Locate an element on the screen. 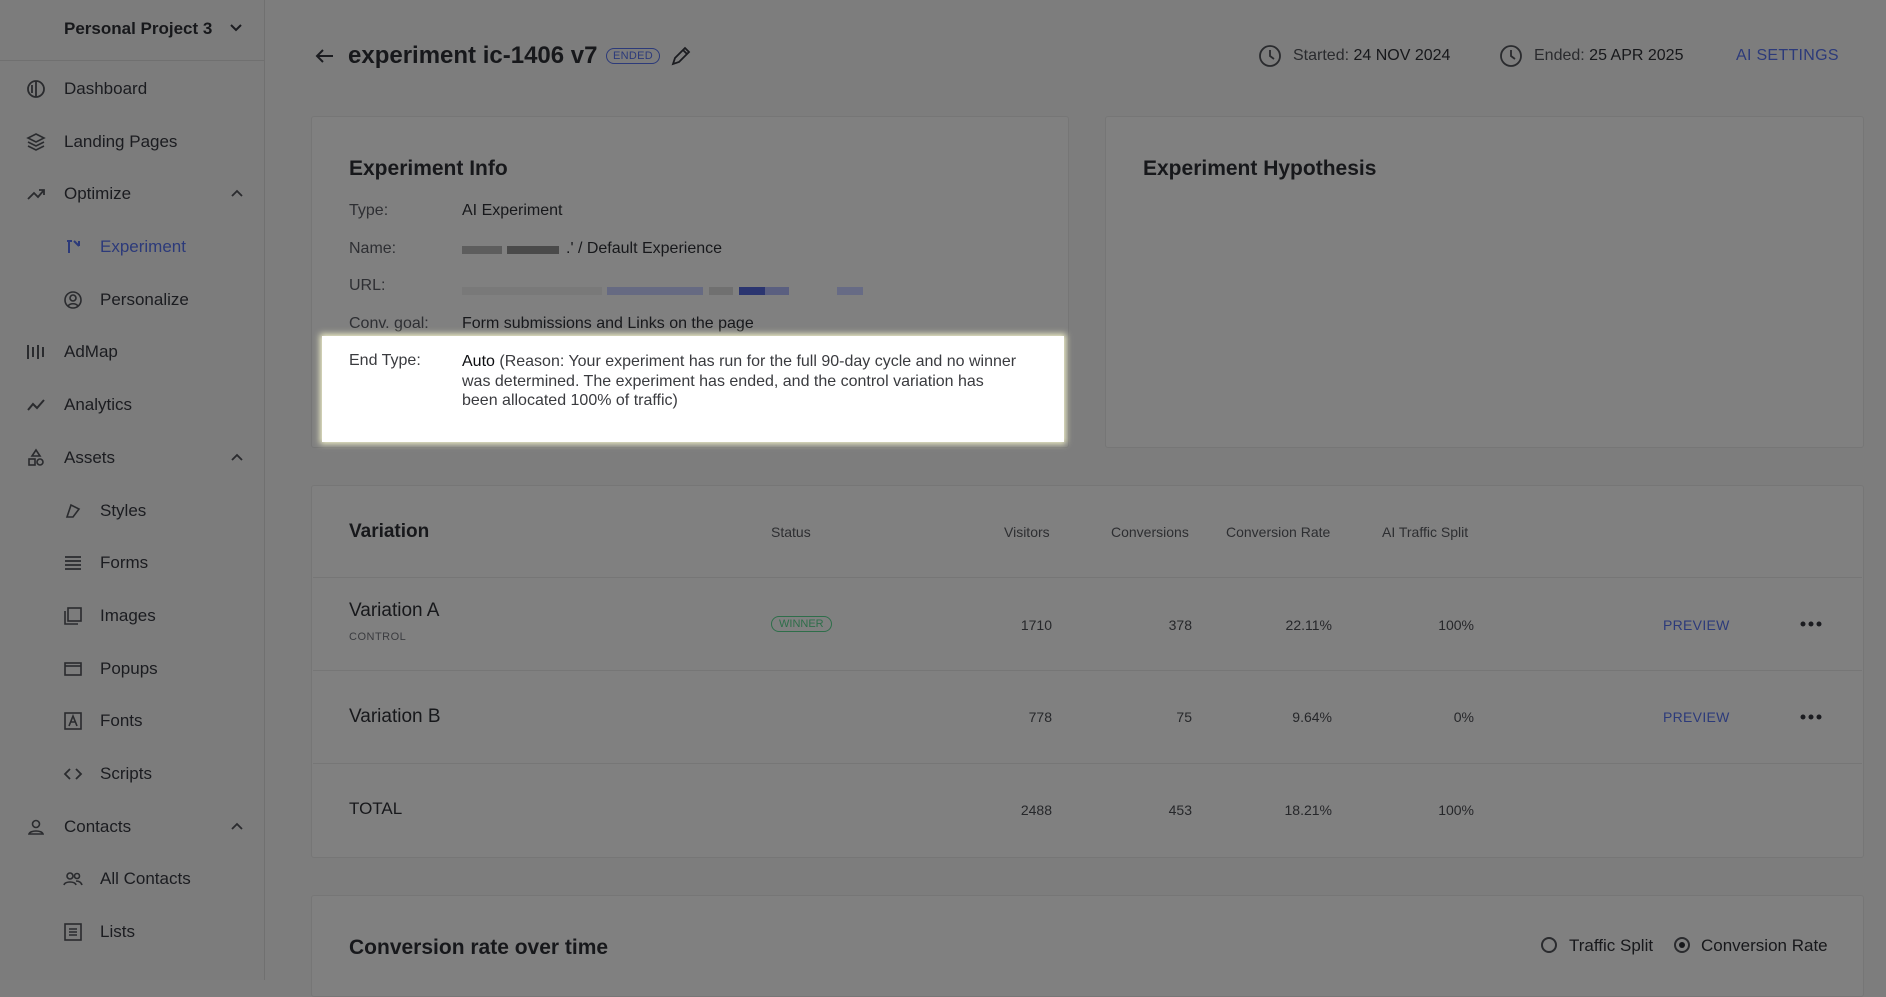  sidebar-item-images: Images is located at coordinates (132, 615).